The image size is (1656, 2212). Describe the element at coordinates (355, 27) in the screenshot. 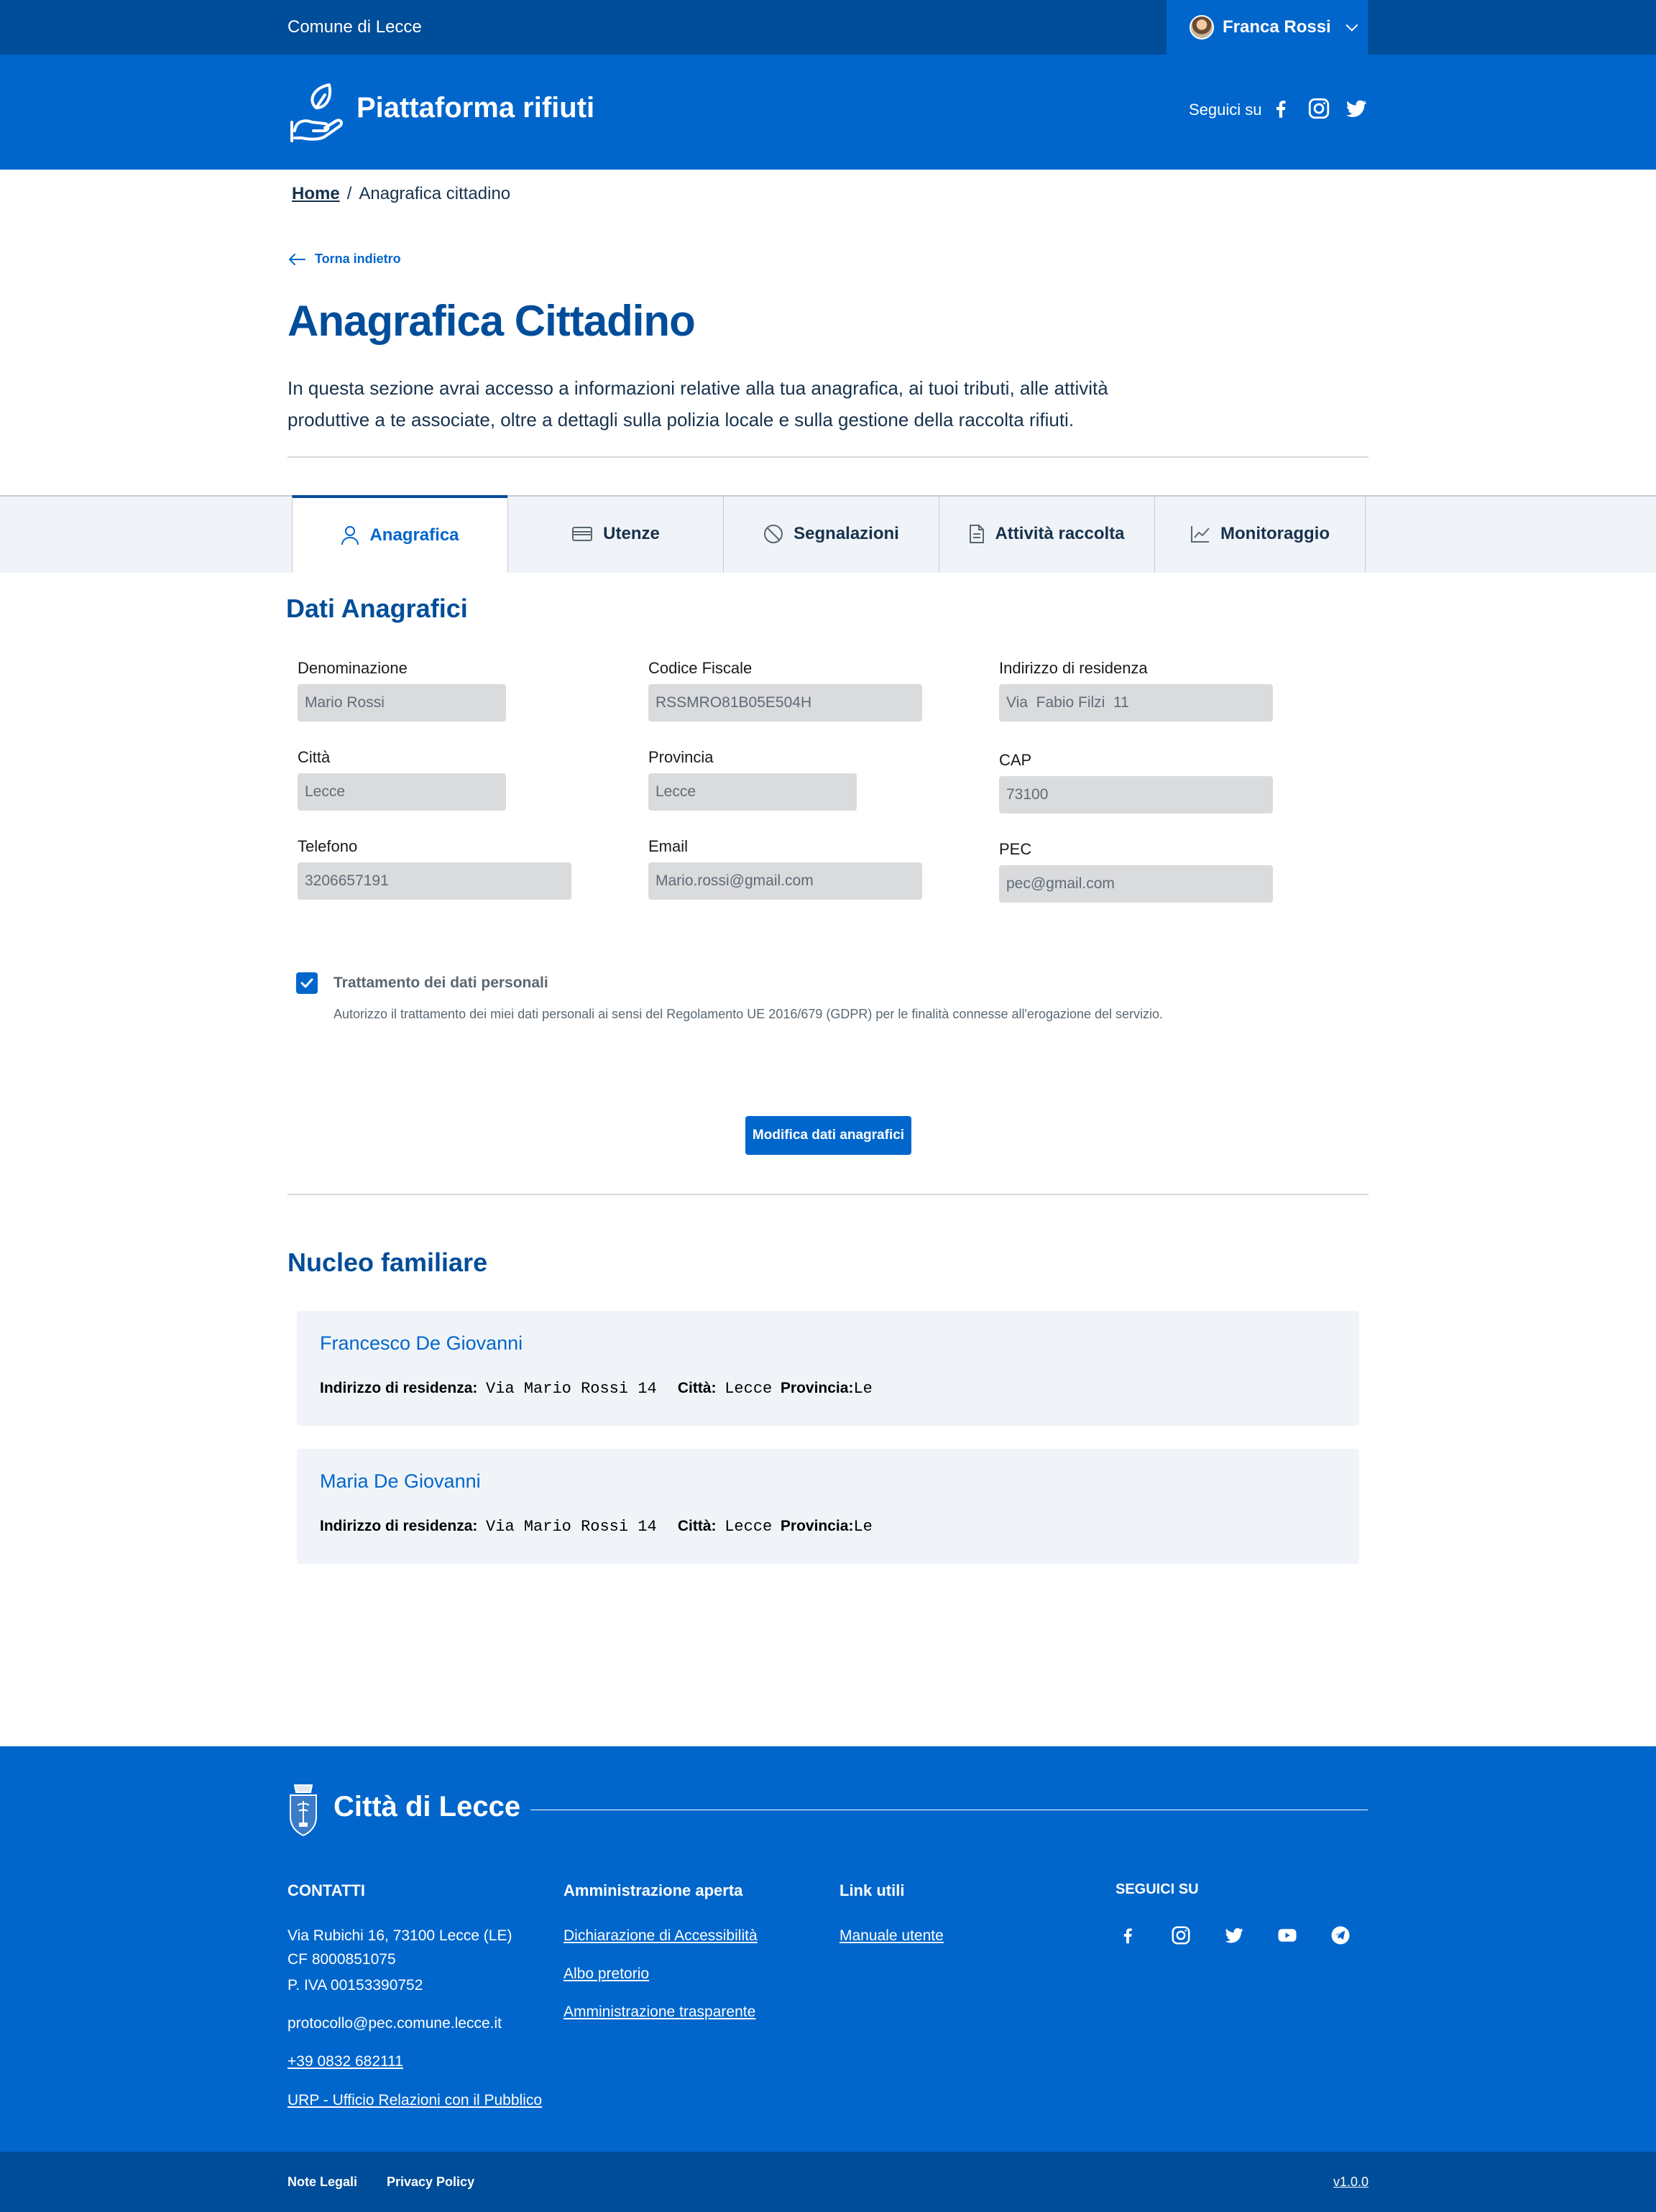

I see `org-name: Comune di Lecce` at that location.